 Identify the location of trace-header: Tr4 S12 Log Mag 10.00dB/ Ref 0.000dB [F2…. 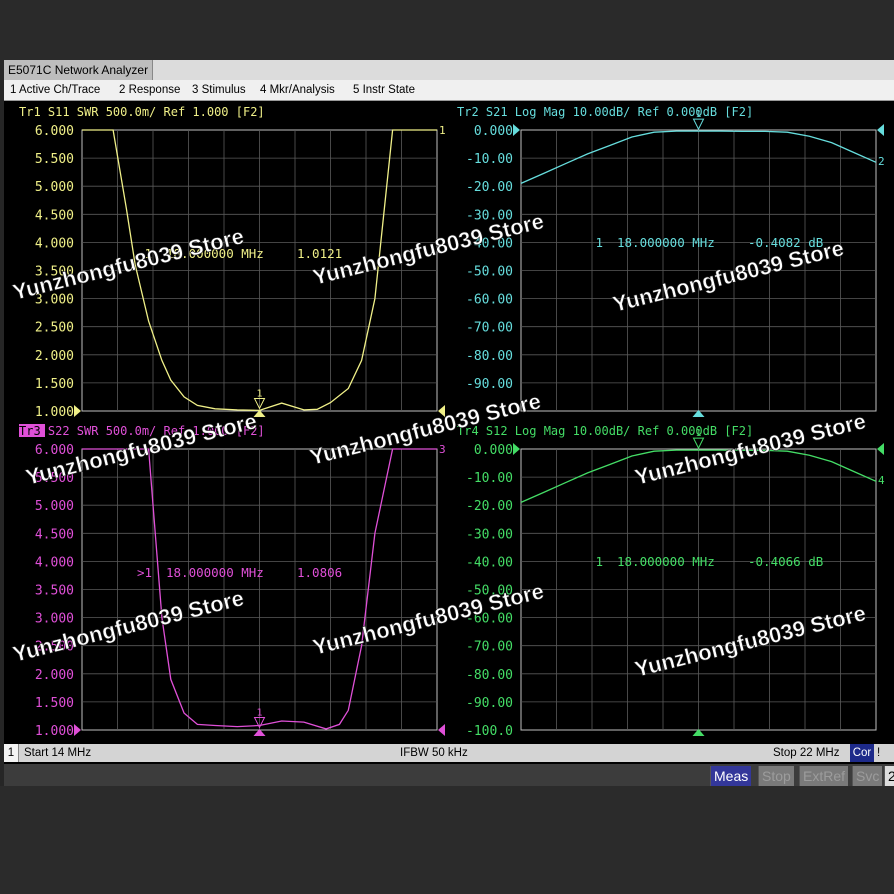
(605, 431).